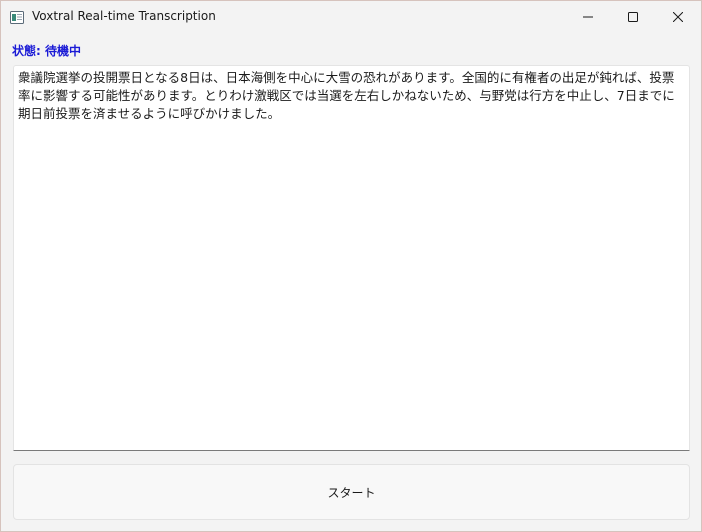 The image size is (702, 532). I want to click on window-title: Voxtral Real-time Transcription, so click(124, 16).